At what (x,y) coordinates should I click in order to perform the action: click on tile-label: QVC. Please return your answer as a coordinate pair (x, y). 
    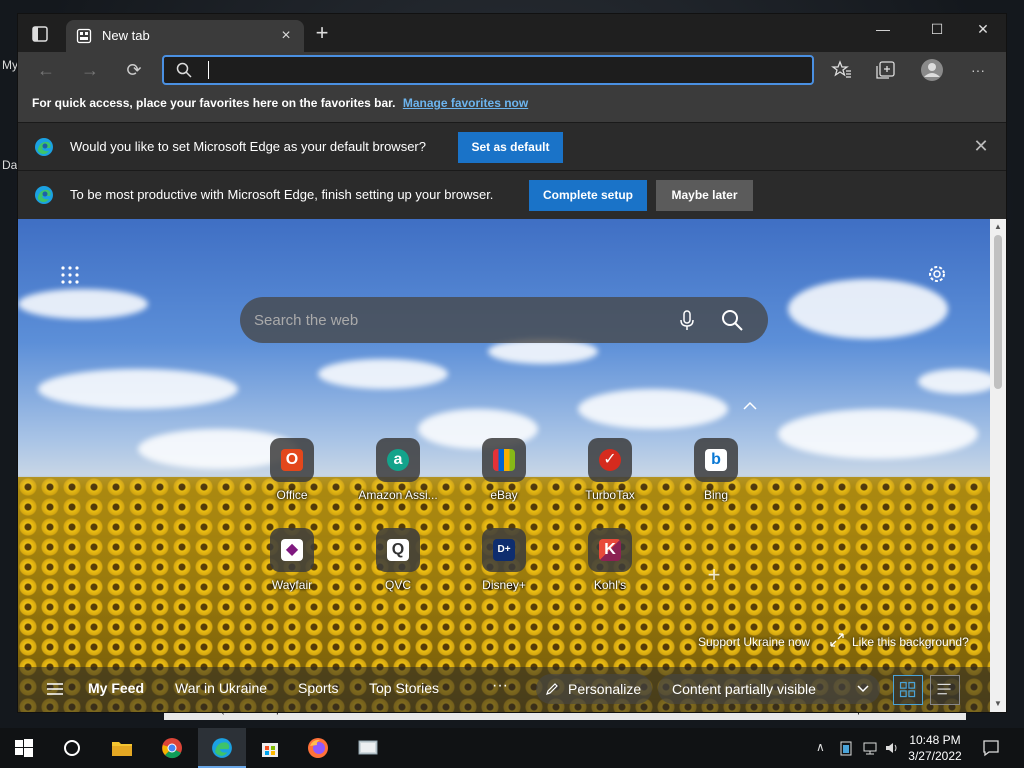
    Looking at the image, I should click on (397, 585).